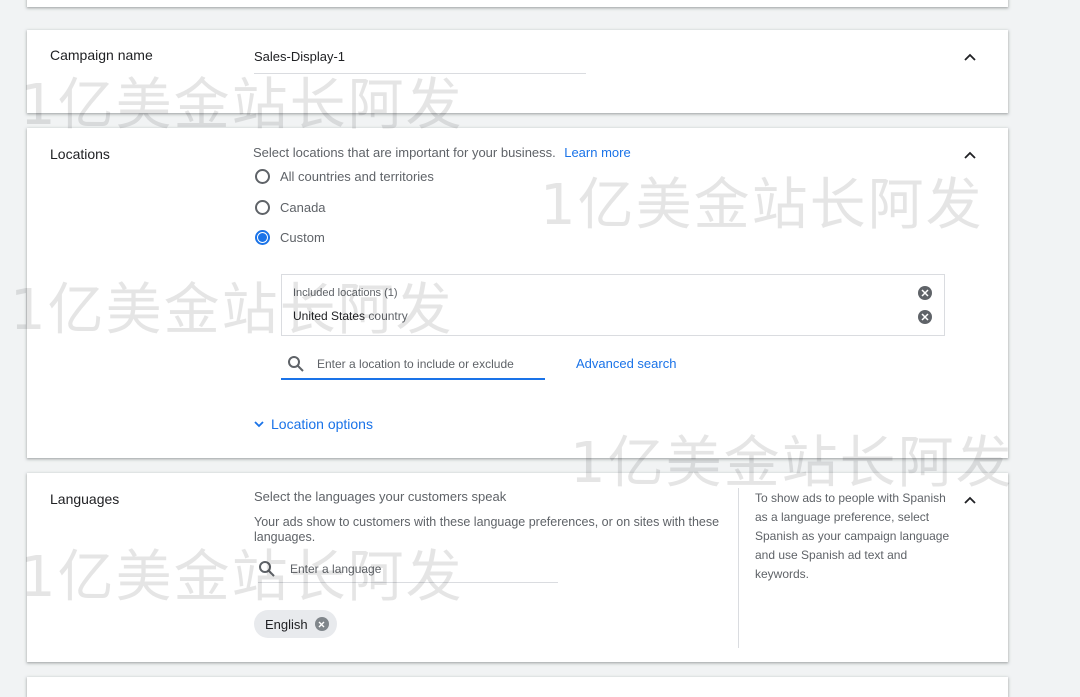  Describe the element at coordinates (322, 424) in the screenshot. I see `location-options-label: Location options` at that location.